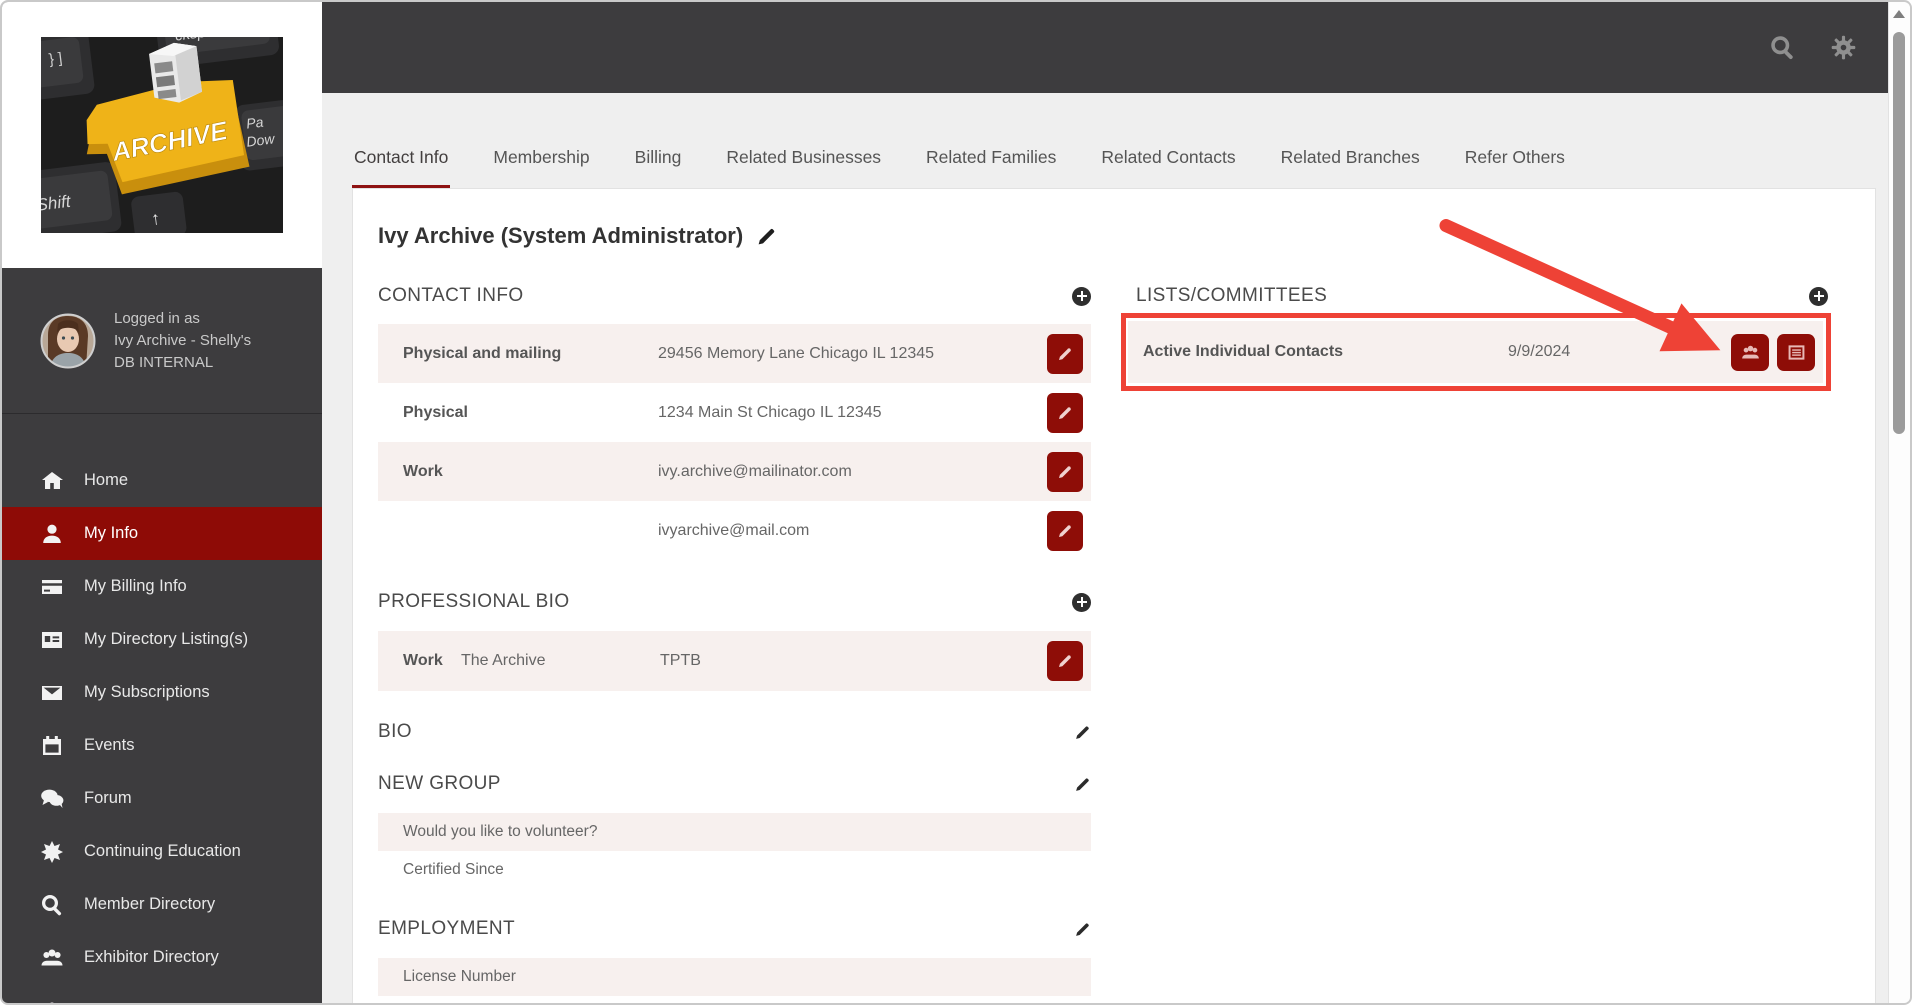  I want to click on row-label: License Number, so click(459, 976).